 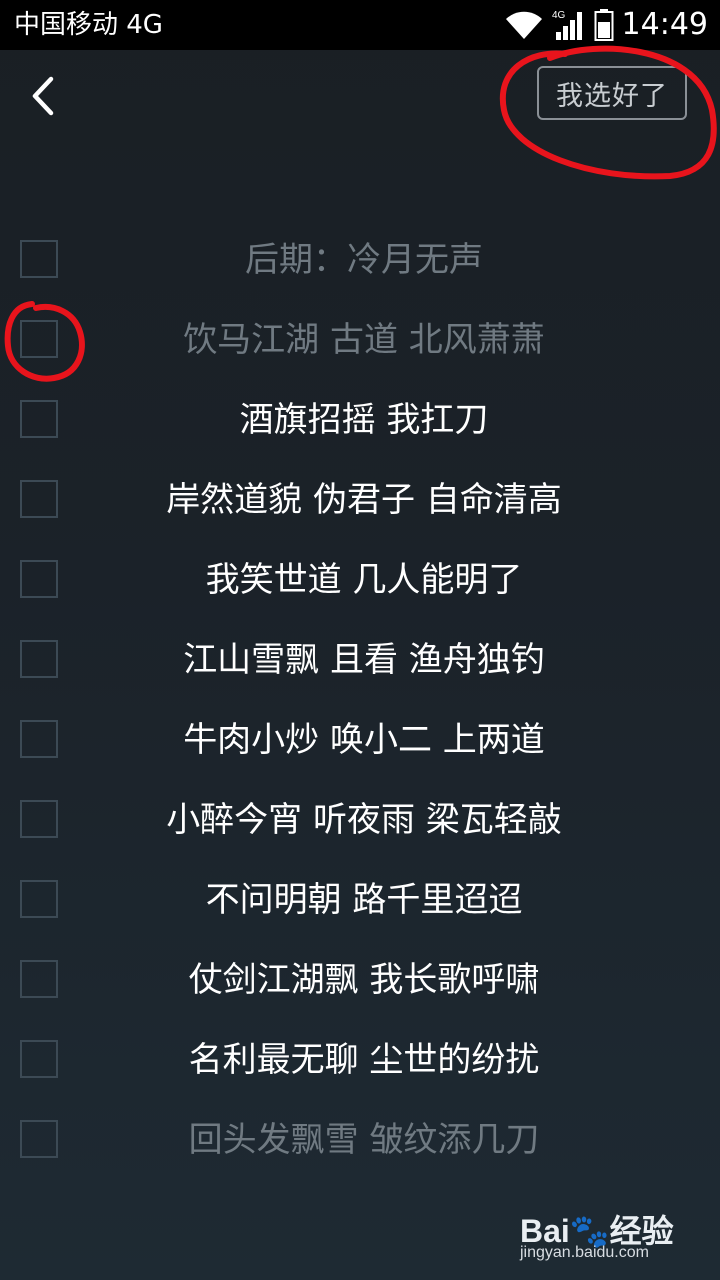 What do you see at coordinates (664, 24) in the screenshot?
I see `clock: 14:49` at bounding box center [664, 24].